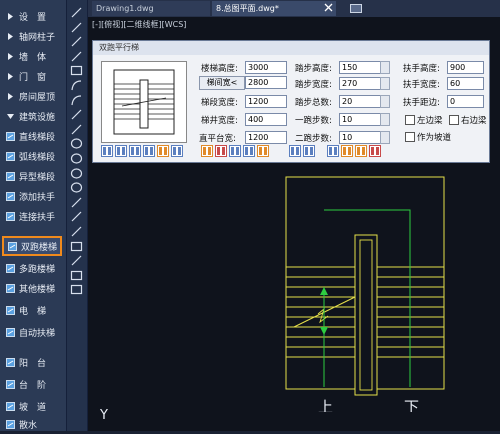 The width and height of the screenshot is (500, 434). I want to click on tab-drawing1: Drawing1.dwg, so click(151, 8).